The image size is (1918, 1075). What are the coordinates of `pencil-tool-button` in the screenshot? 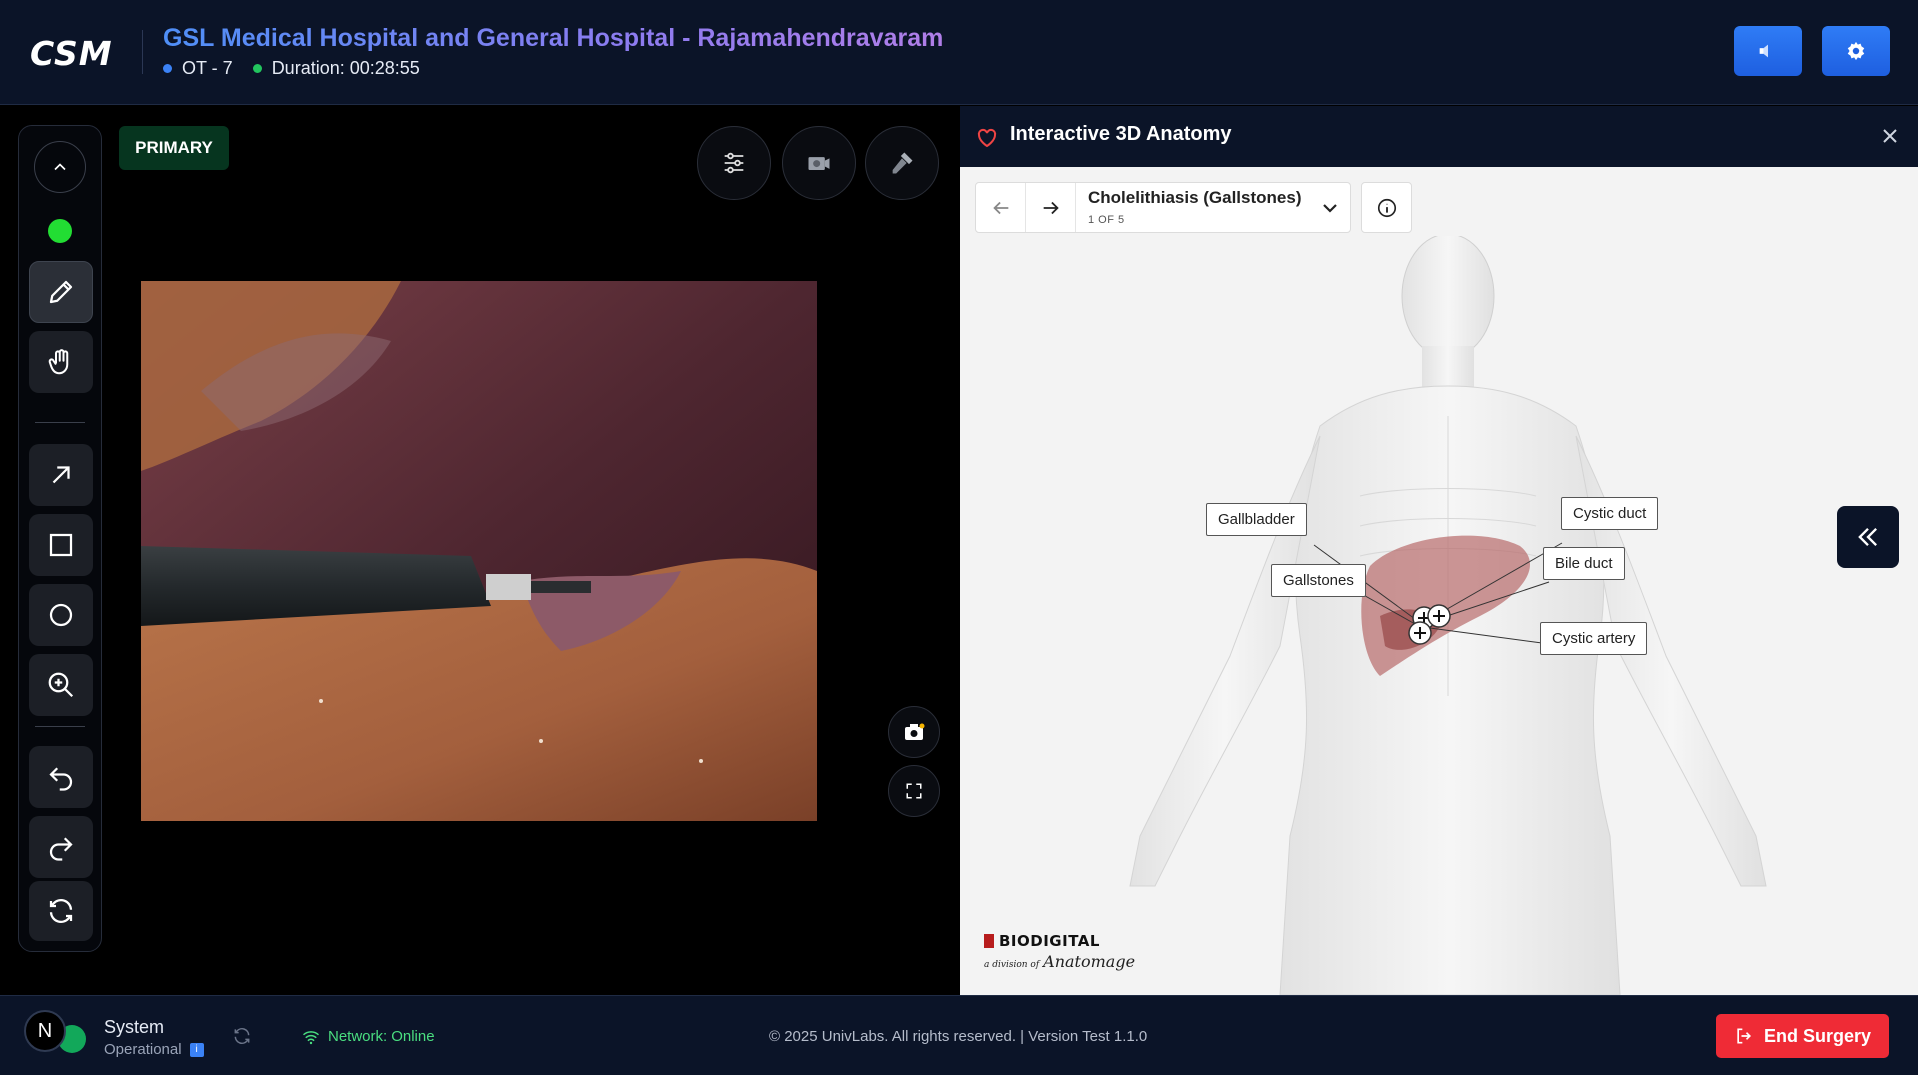 It's located at (61, 292).